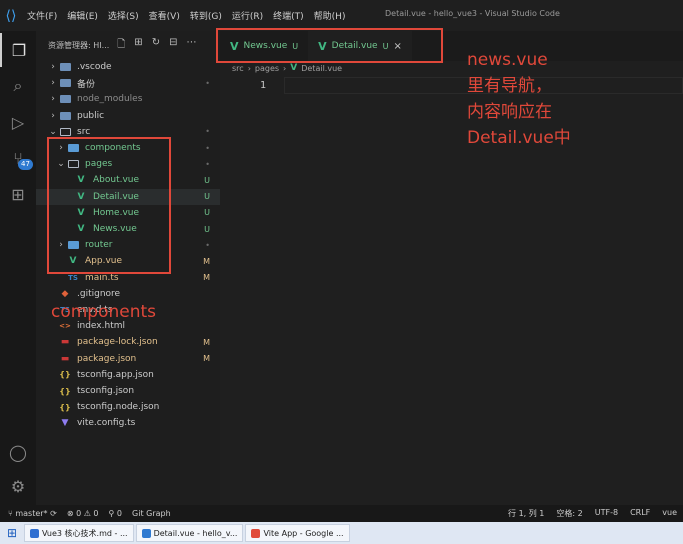 Image resolution: width=683 pixels, height=544 pixels. I want to click on ports-status: ⚲ 0, so click(116, 513).